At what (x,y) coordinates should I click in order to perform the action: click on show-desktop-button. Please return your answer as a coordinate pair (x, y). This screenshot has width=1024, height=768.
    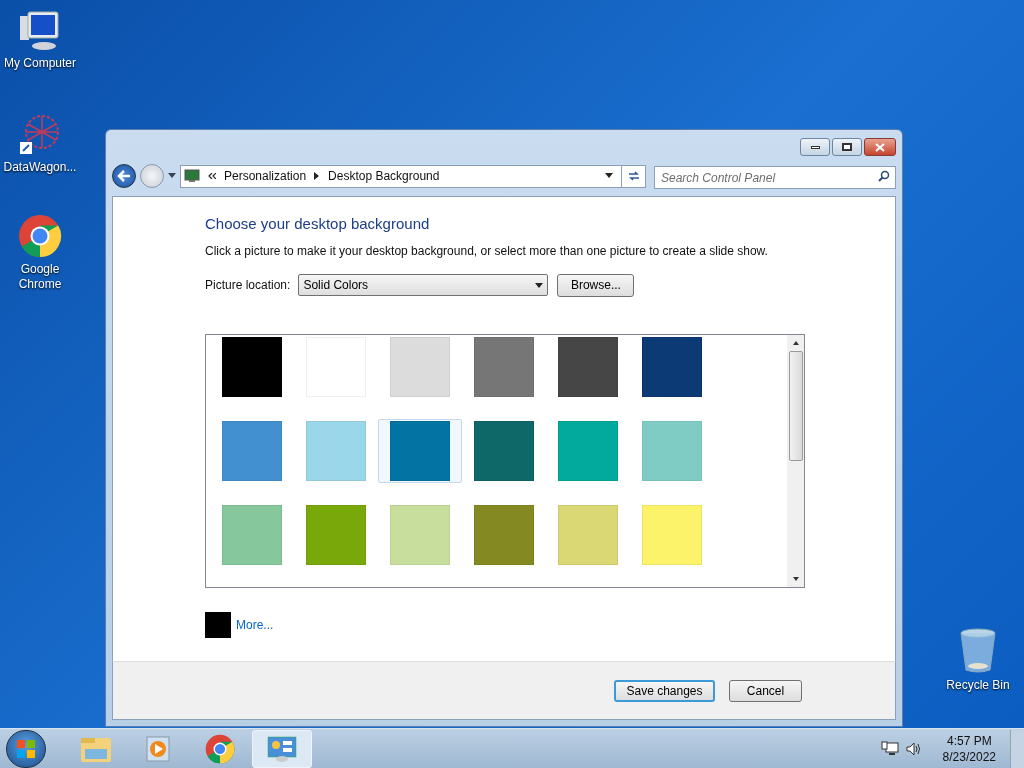
    Looking at the image, I should click on (1017, 748).